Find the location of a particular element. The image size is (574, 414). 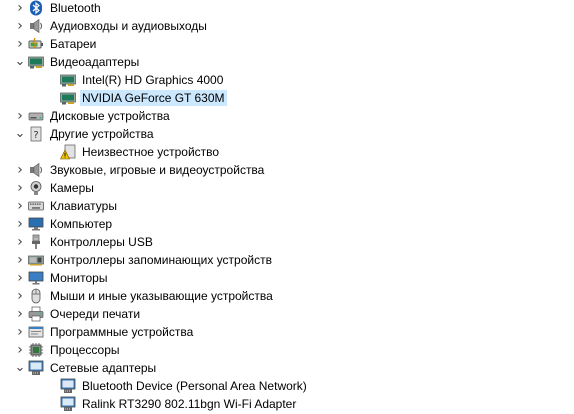

tree-category: › Клавиатуры is located at coordinates (59, 206).